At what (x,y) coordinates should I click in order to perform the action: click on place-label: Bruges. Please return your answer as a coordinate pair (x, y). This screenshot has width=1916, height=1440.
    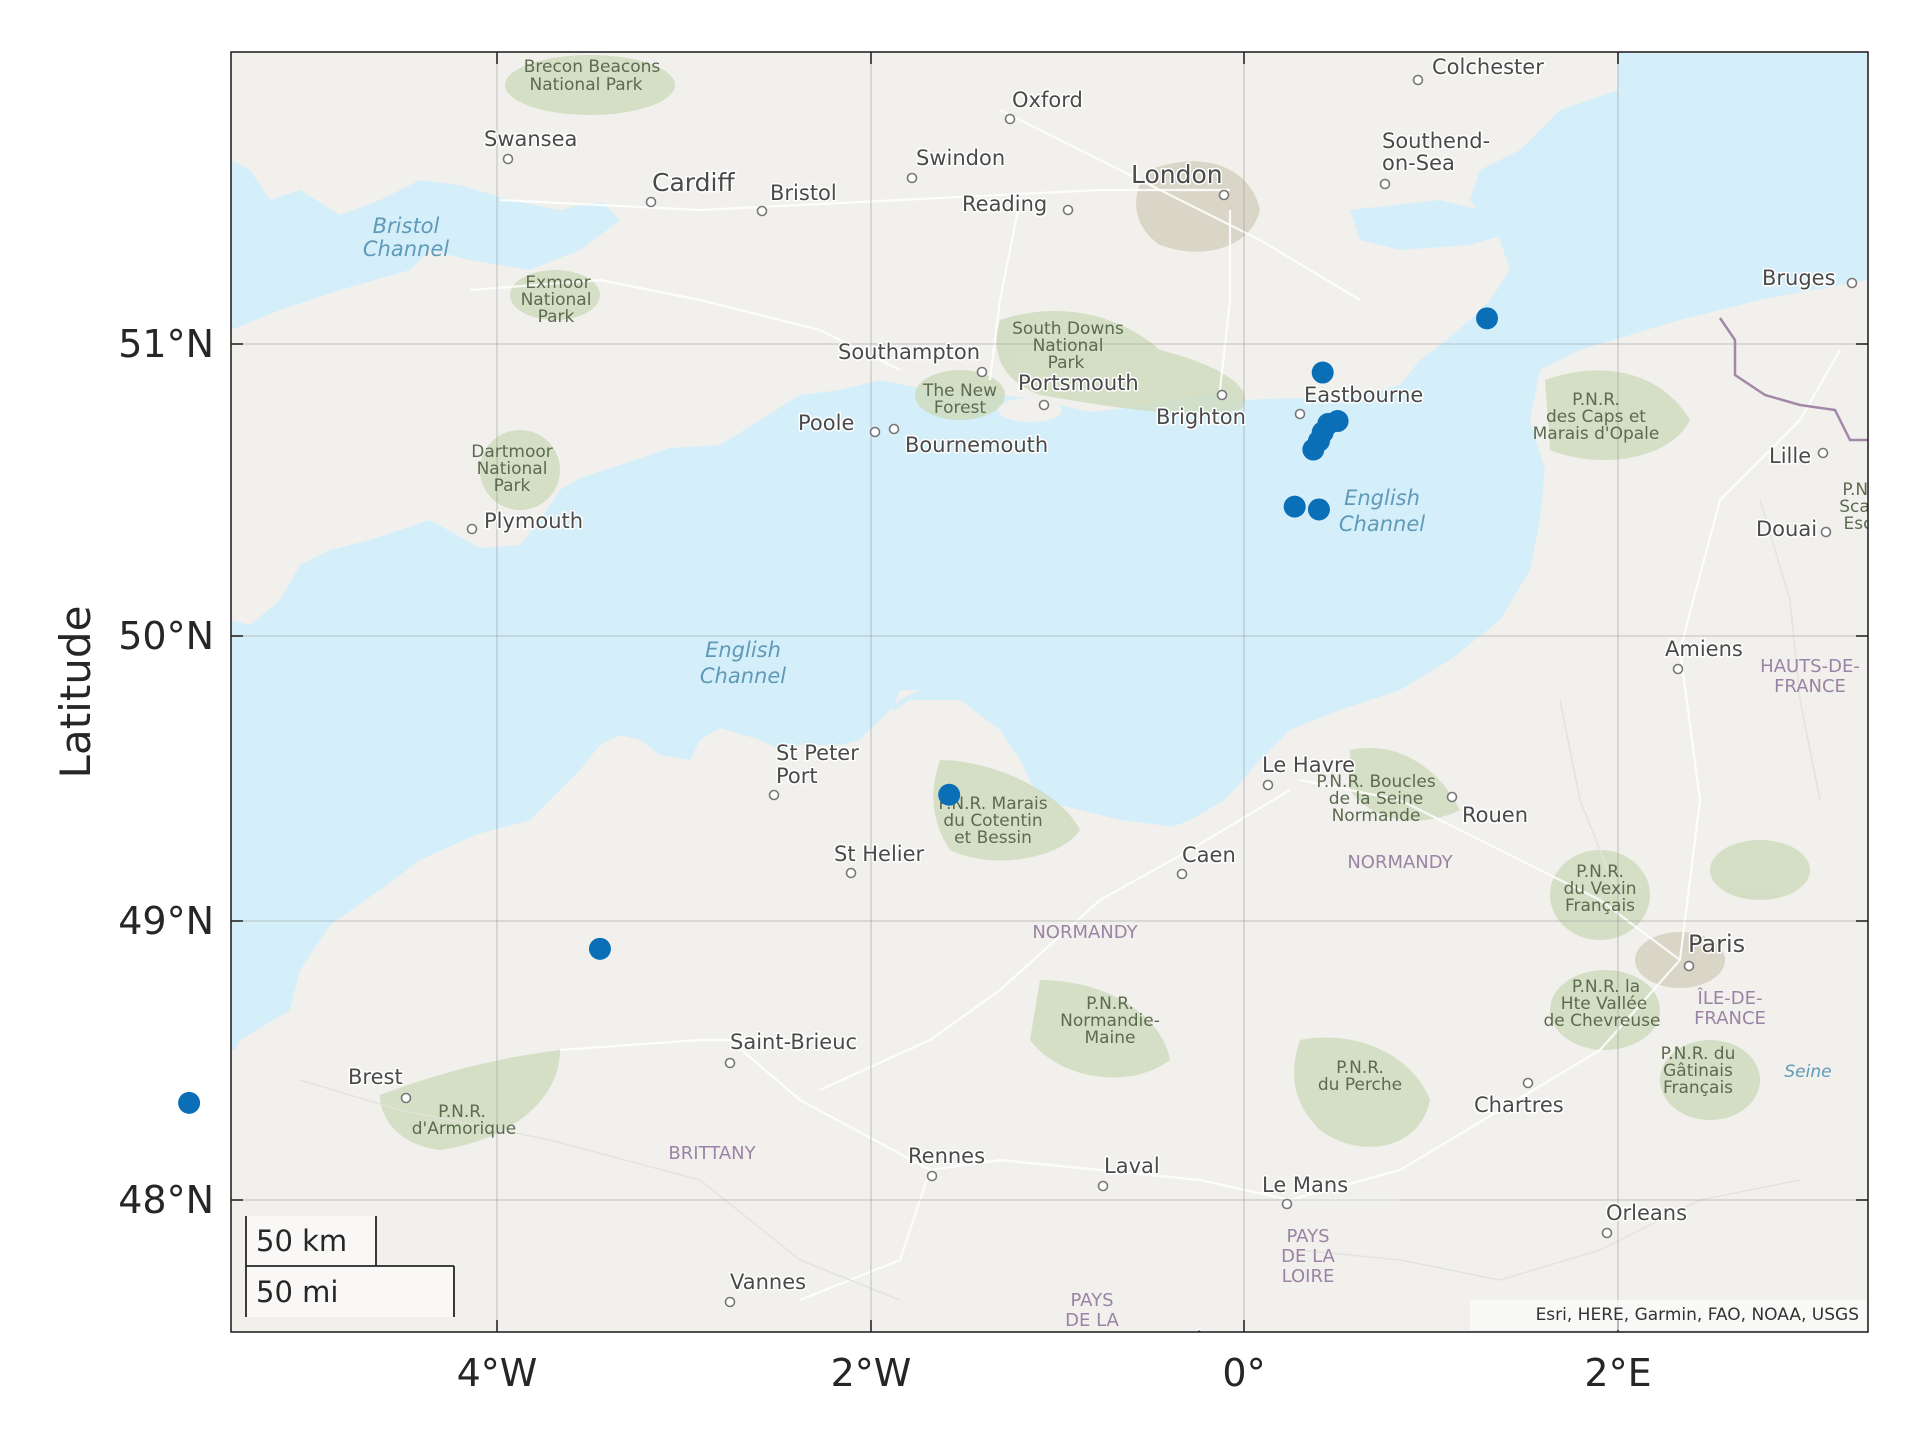
    Looking at the image, I should click on (1799, 278).